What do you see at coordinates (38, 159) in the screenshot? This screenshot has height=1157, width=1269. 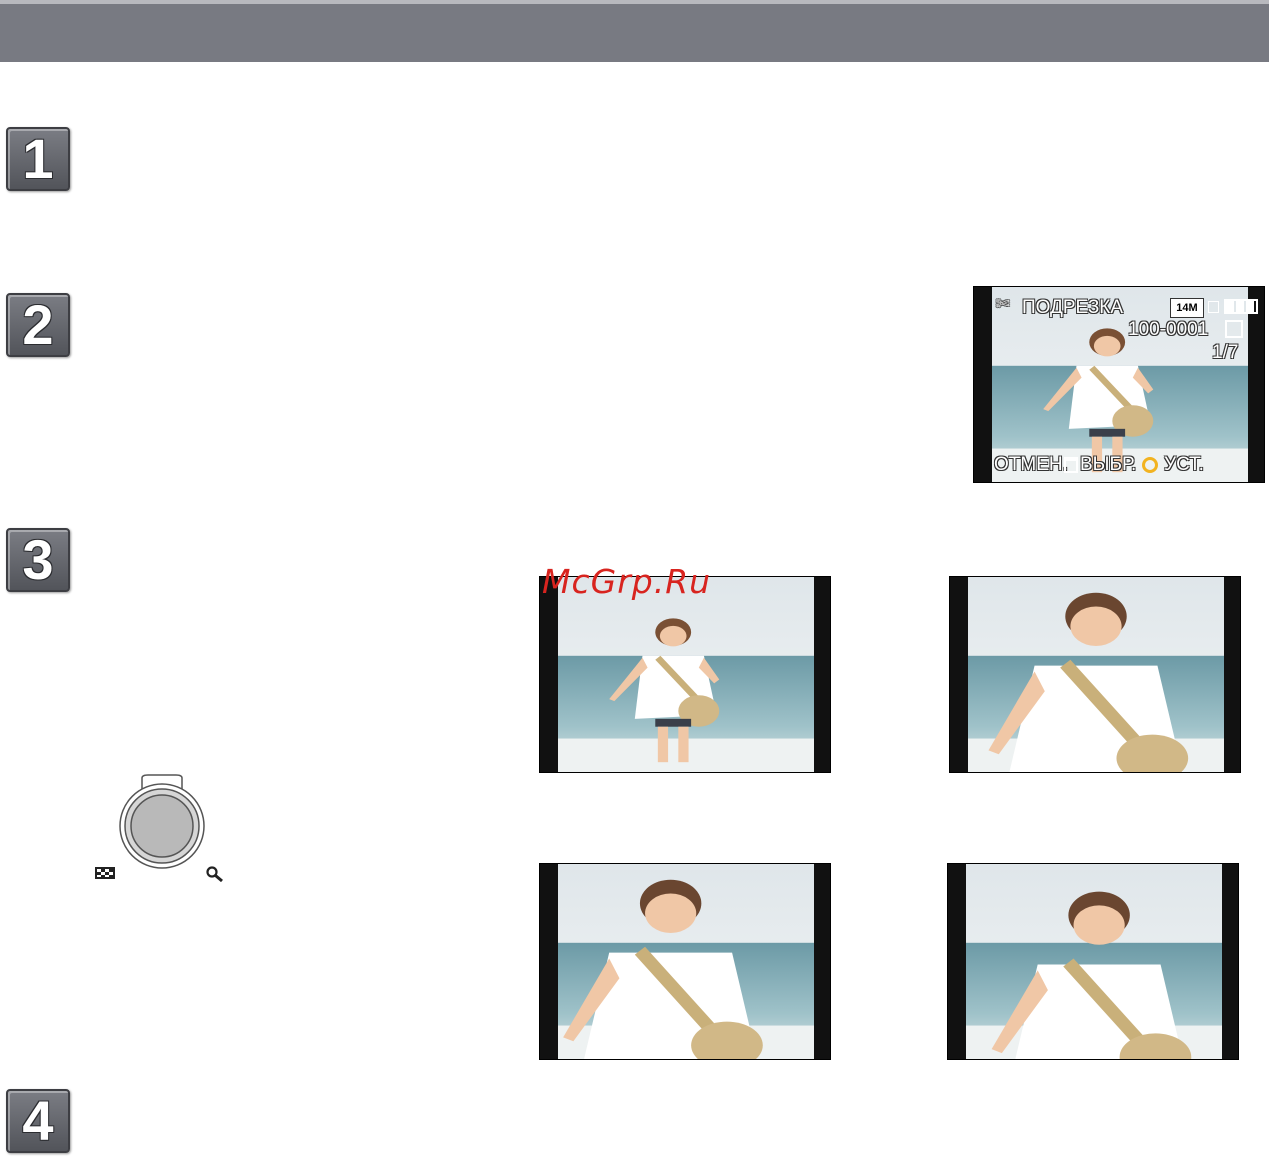 I see `step-1-badge: 1` at bounding box center [38, 159].